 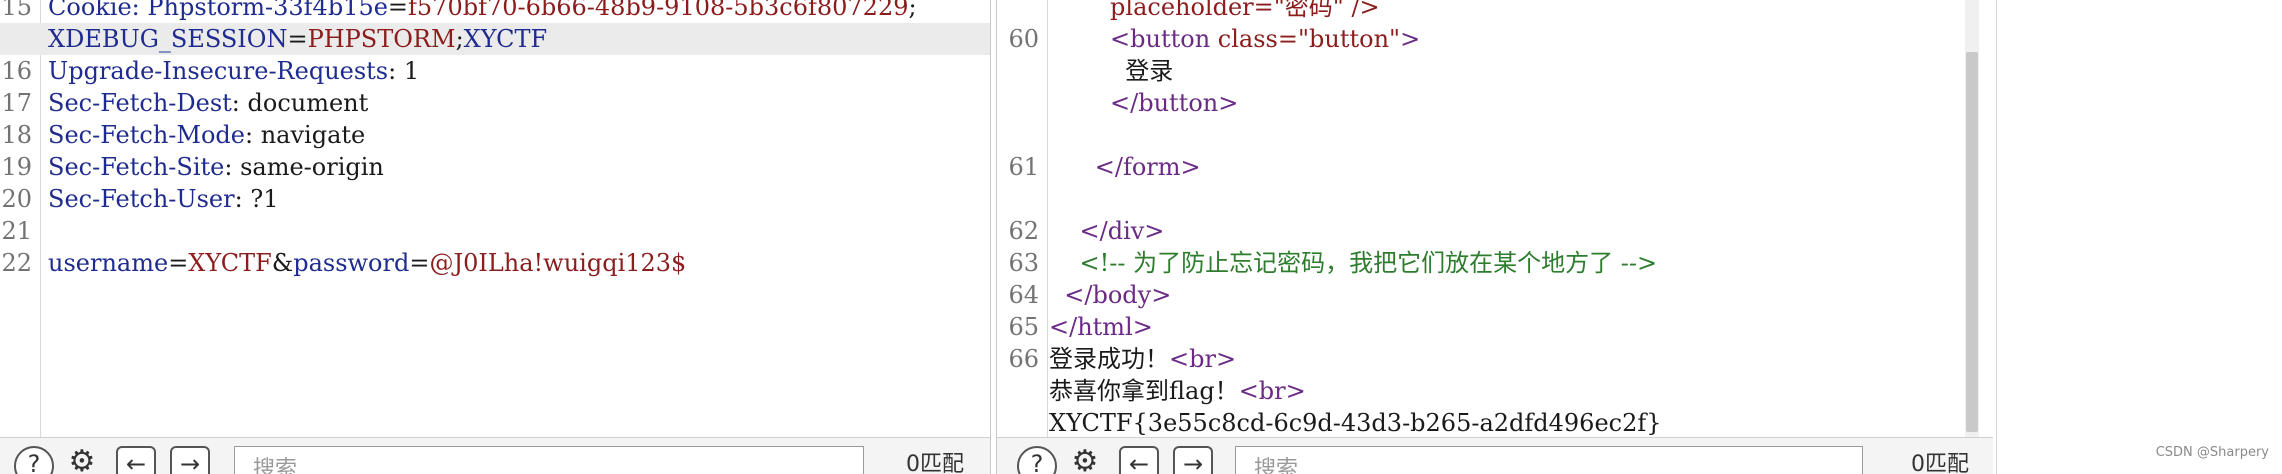 I want to click on line-number: 22, so click(x=16, y=263).